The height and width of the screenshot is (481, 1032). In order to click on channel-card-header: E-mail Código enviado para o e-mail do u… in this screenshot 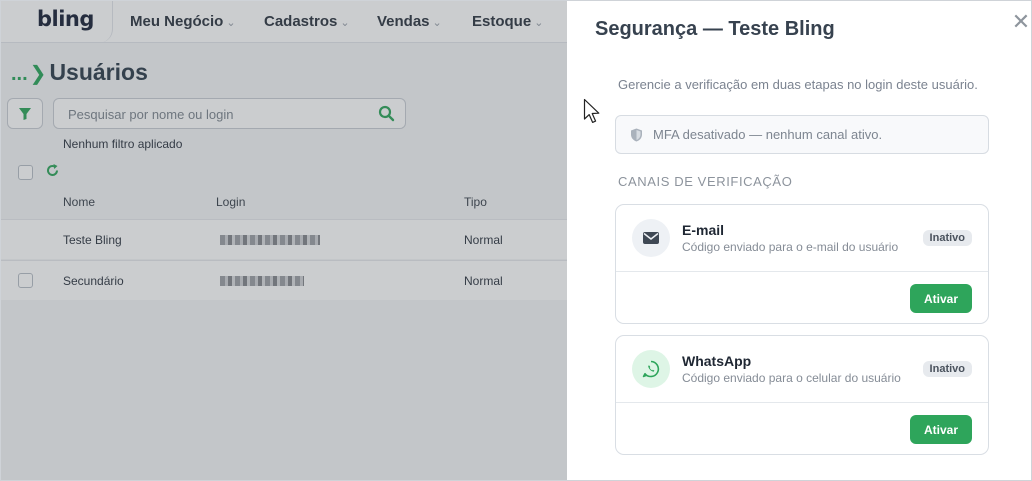, I will do `click(802, 238)`.